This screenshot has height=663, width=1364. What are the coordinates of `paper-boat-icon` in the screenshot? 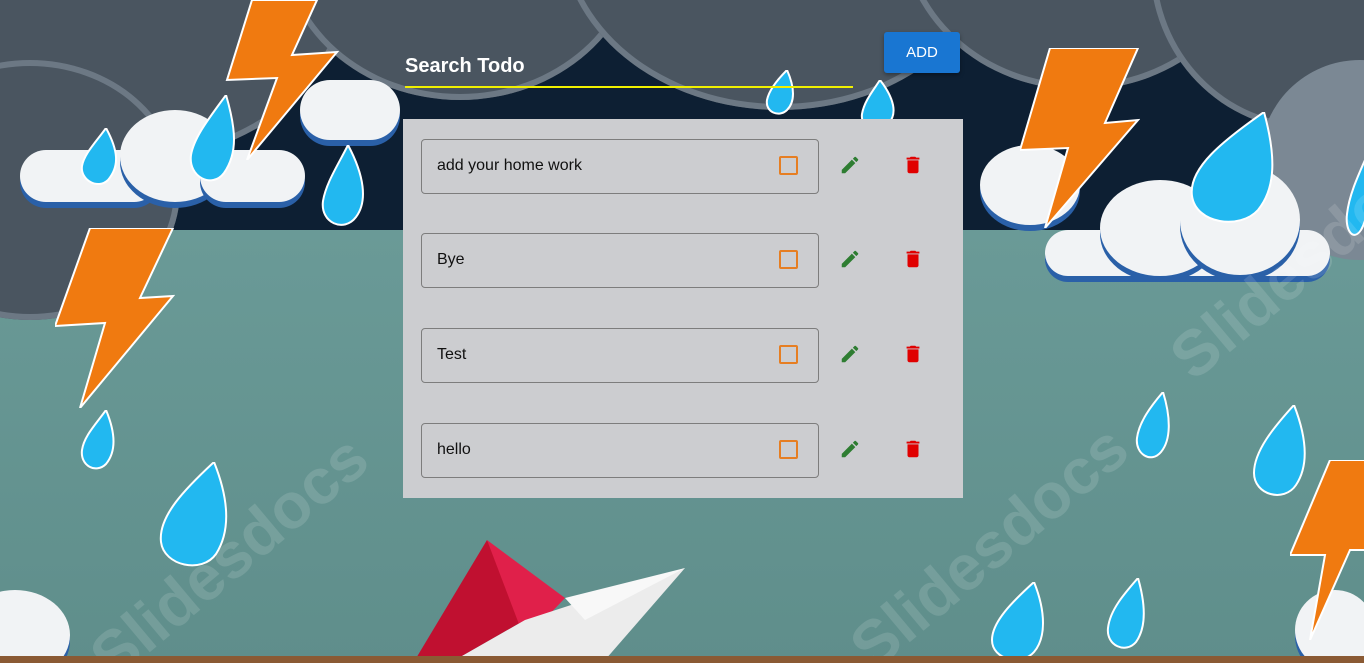 It's located at (550, 600).